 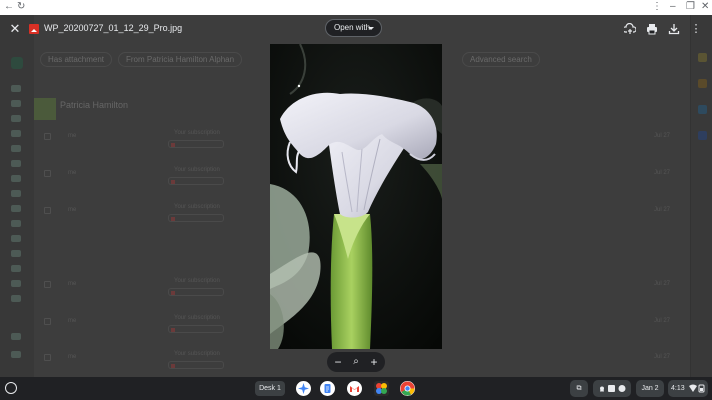 I want to click on clock: 4:13, so click(x=678, y=388).